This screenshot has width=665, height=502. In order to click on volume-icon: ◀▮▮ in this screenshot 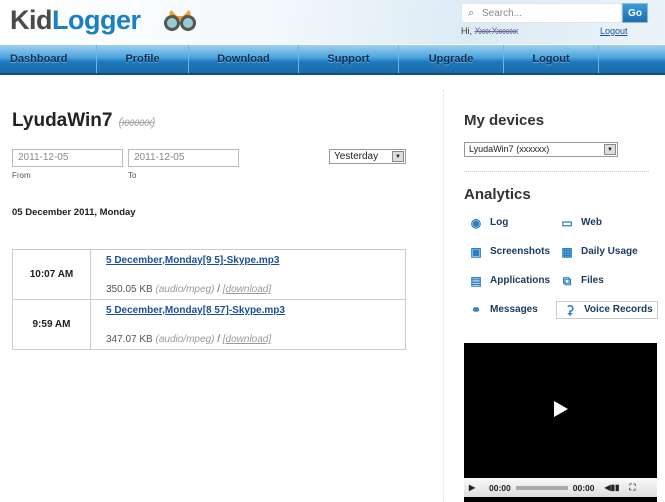, I will do `click(612, 487)`.